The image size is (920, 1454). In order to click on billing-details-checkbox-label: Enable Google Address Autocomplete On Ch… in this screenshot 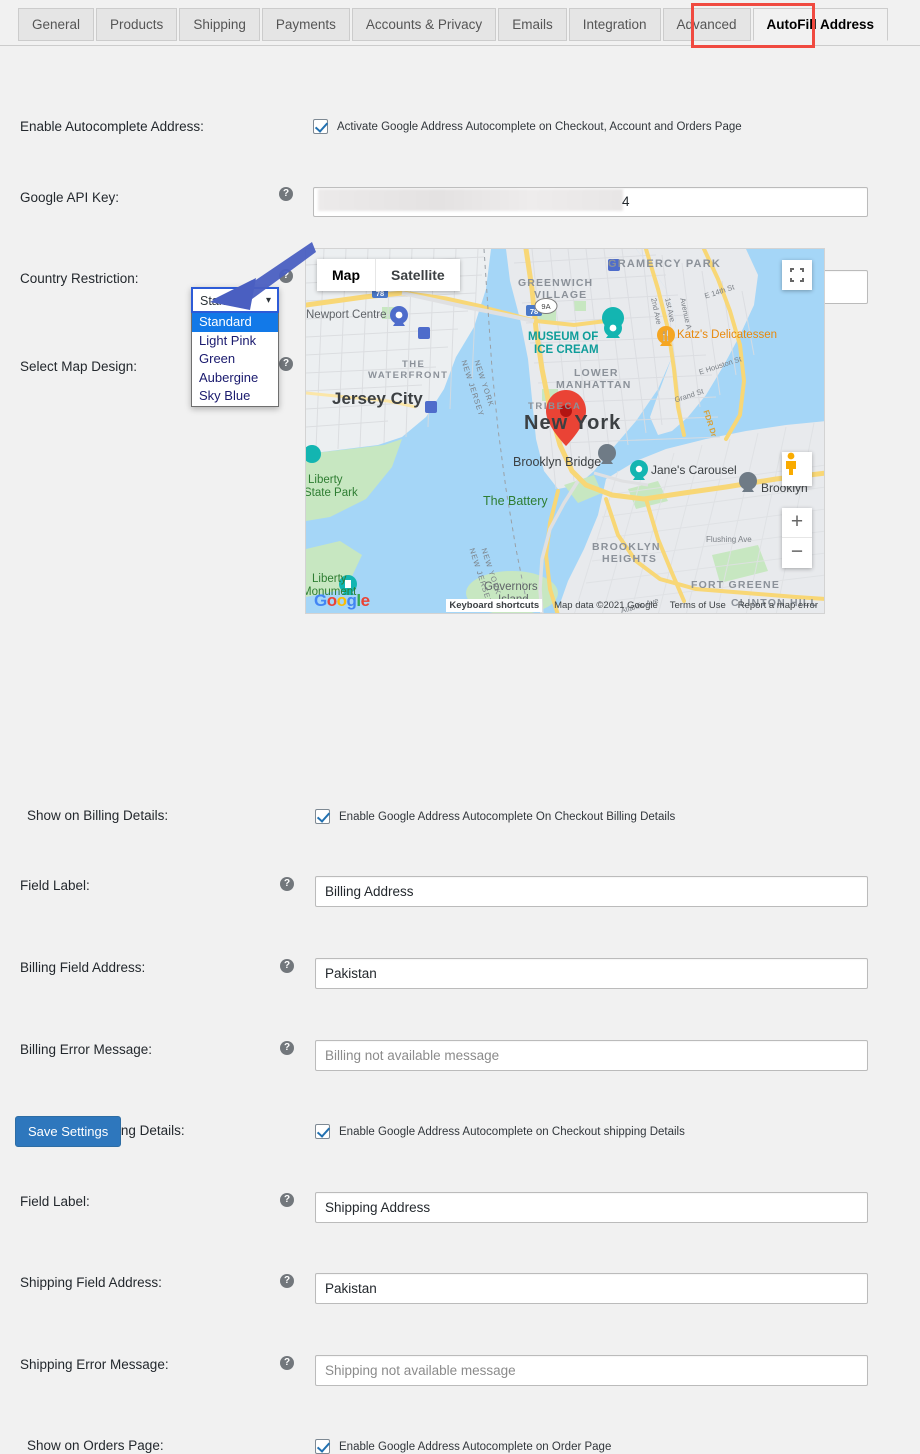, I will do `click(507, 816)`.